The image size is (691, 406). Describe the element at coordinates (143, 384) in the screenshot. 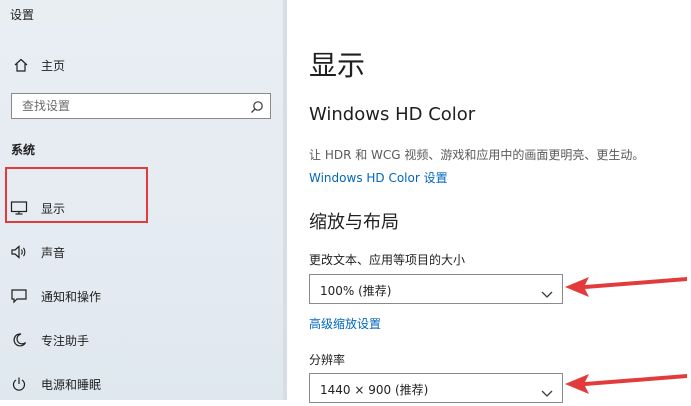

I see `sidebar-item-power-sleep: 电源和睡眠` at that location.